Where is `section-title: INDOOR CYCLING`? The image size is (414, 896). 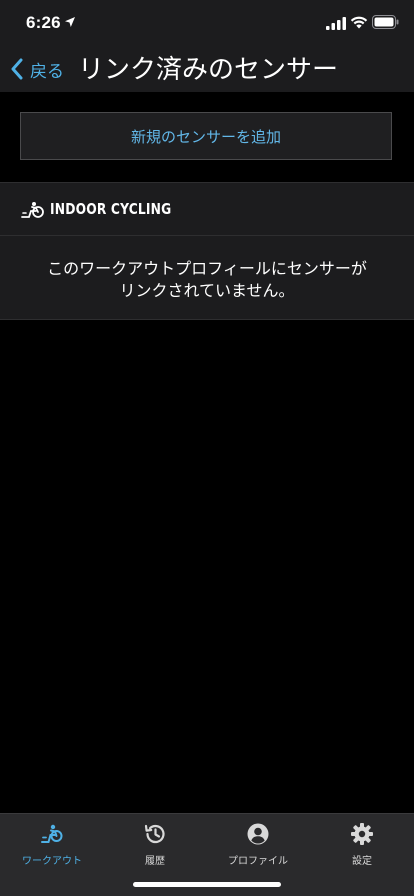
section-title: INDOOR CYCLING is located at coordinates (111, 209).